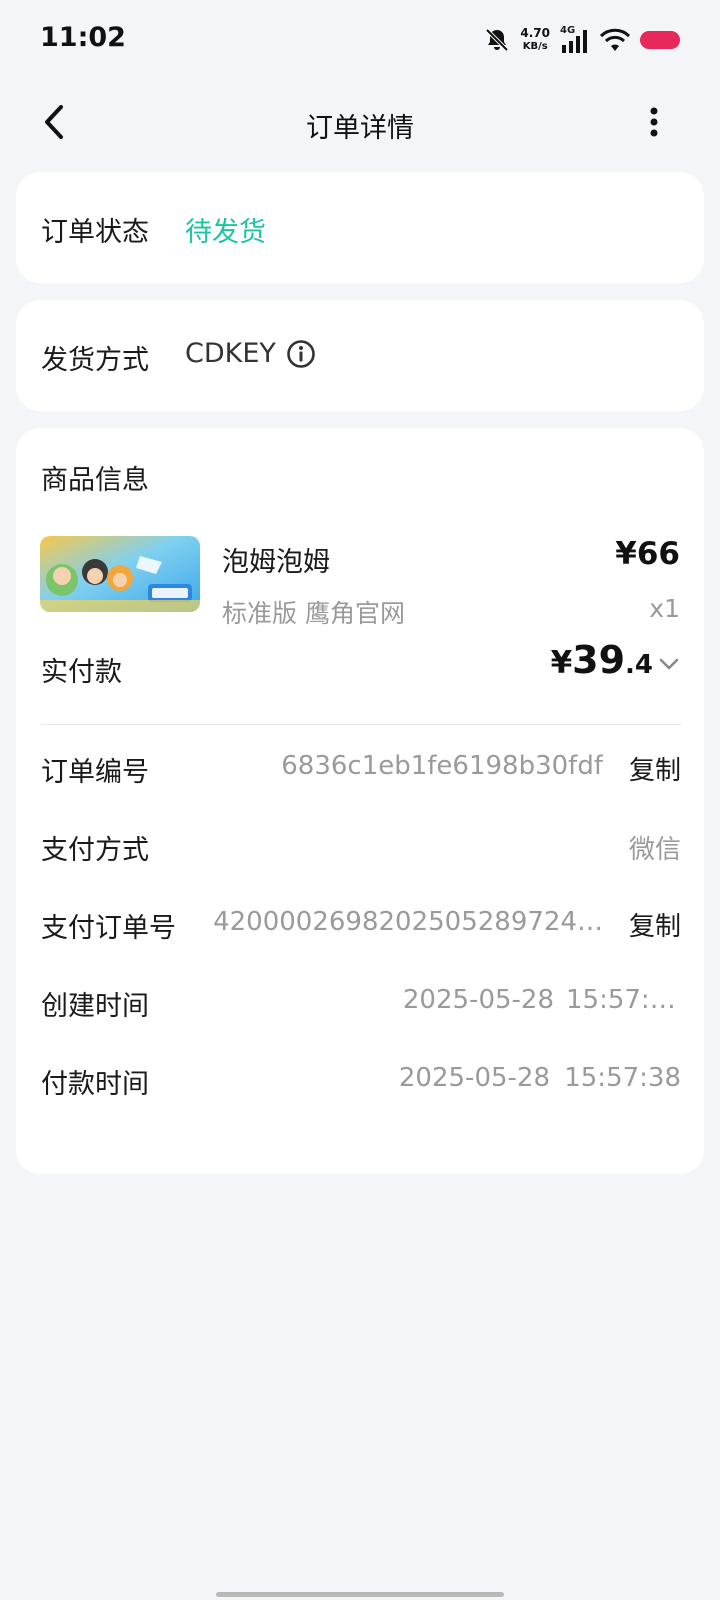 This screenshot has height=1600, width=720. I want to click on order-status-label: 订单状态, so click(95, 232).